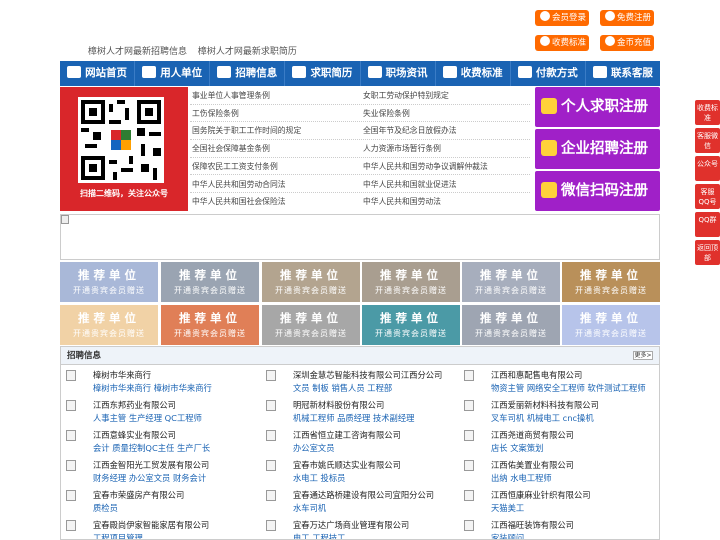  I want to click on law-link: 中华人民共和国劳动争议调解仲裁法, so click(425, 166).